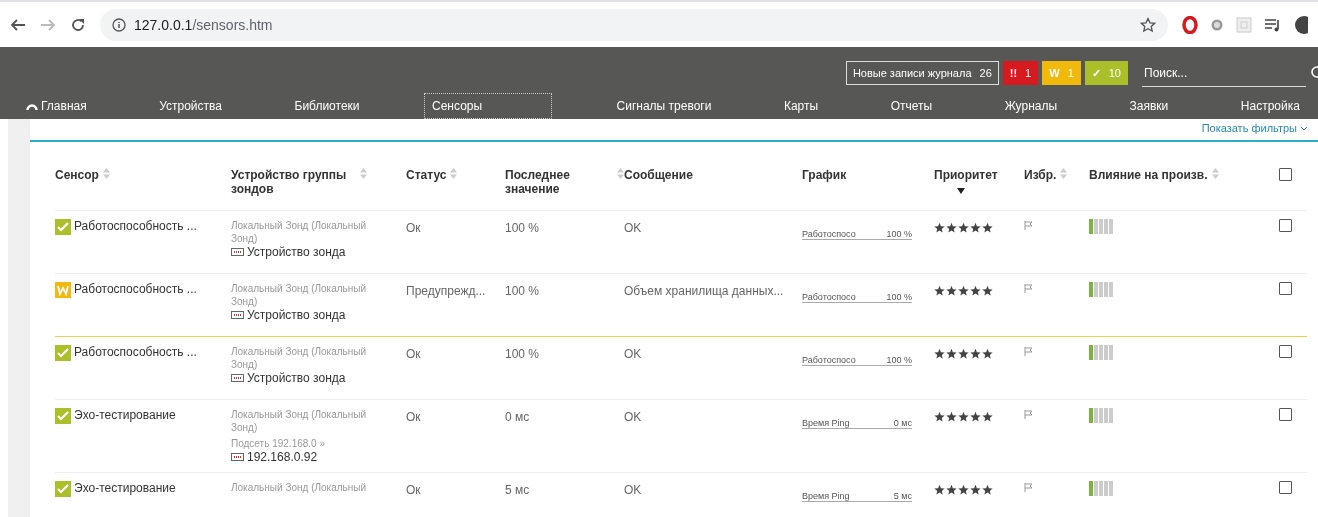 The image size is (1318, 517). What do you see at coordinates (1249, 131) in the screenshot?
I see `show-filters-link: Показать фильтры` at bounding box center [1249, 131].